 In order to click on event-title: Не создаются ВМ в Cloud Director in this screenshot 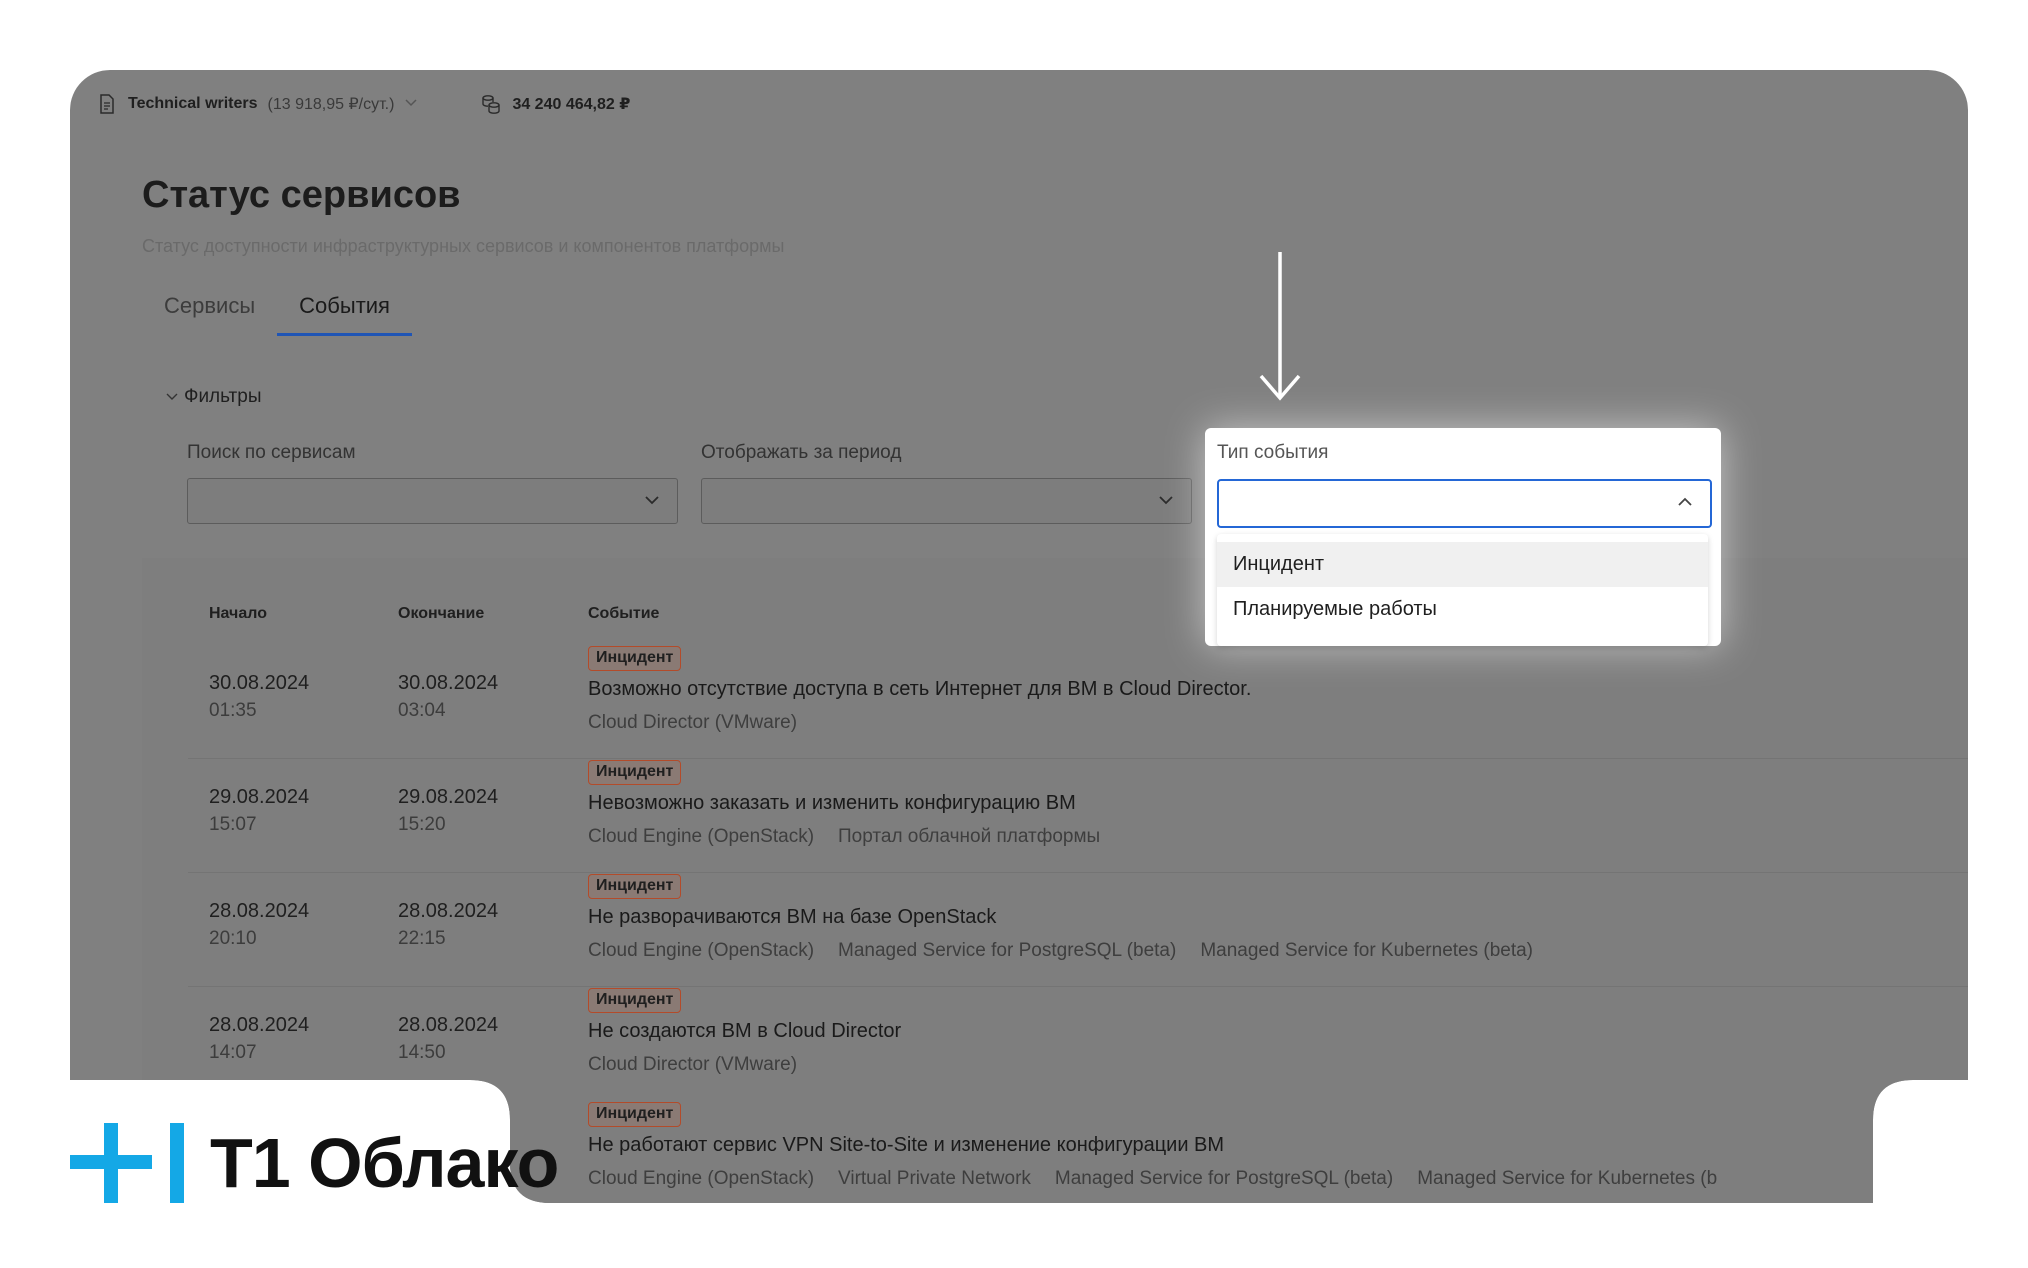, I will do `click(744, 1031)`.